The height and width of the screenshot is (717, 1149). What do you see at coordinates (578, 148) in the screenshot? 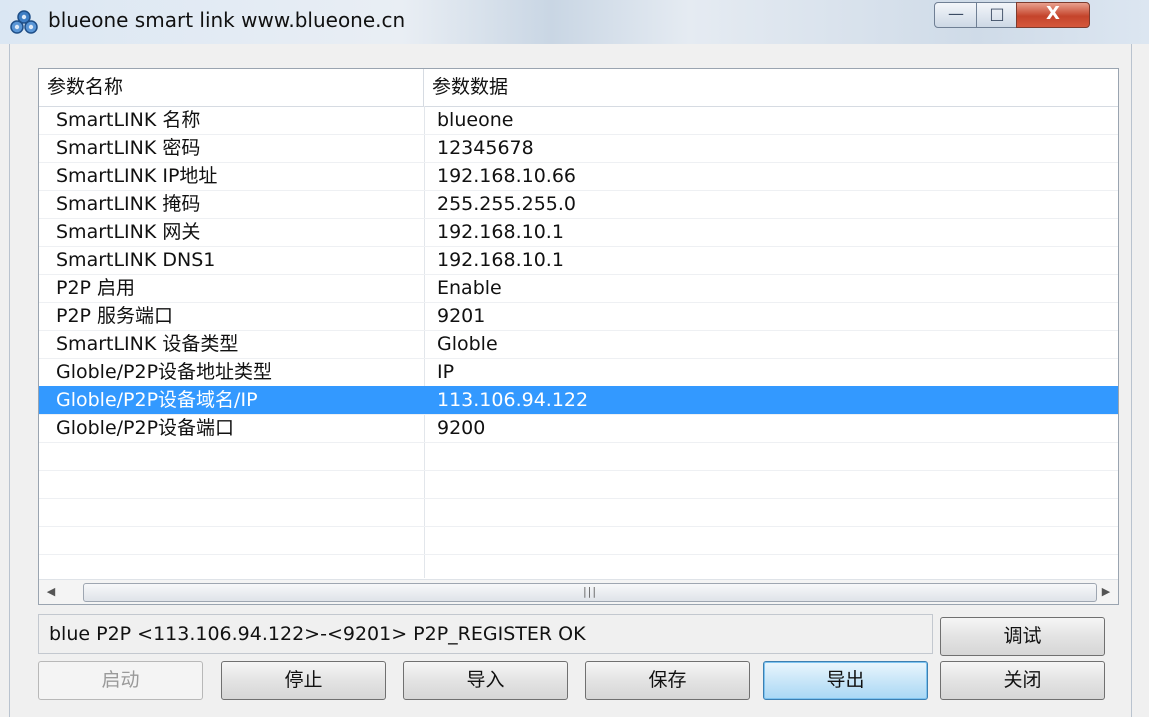
I see `table-row: SmartLINK 密码 12345678` at bounding box center [578, 148].